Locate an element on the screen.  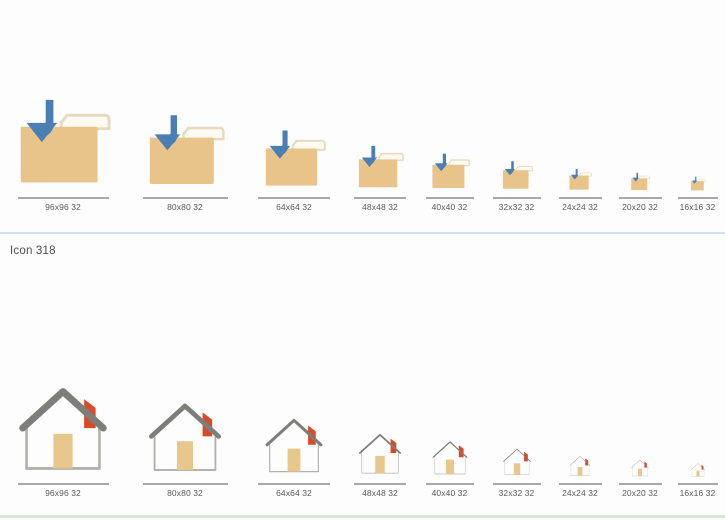
section-divider-green is located at coordinates (362, 516).